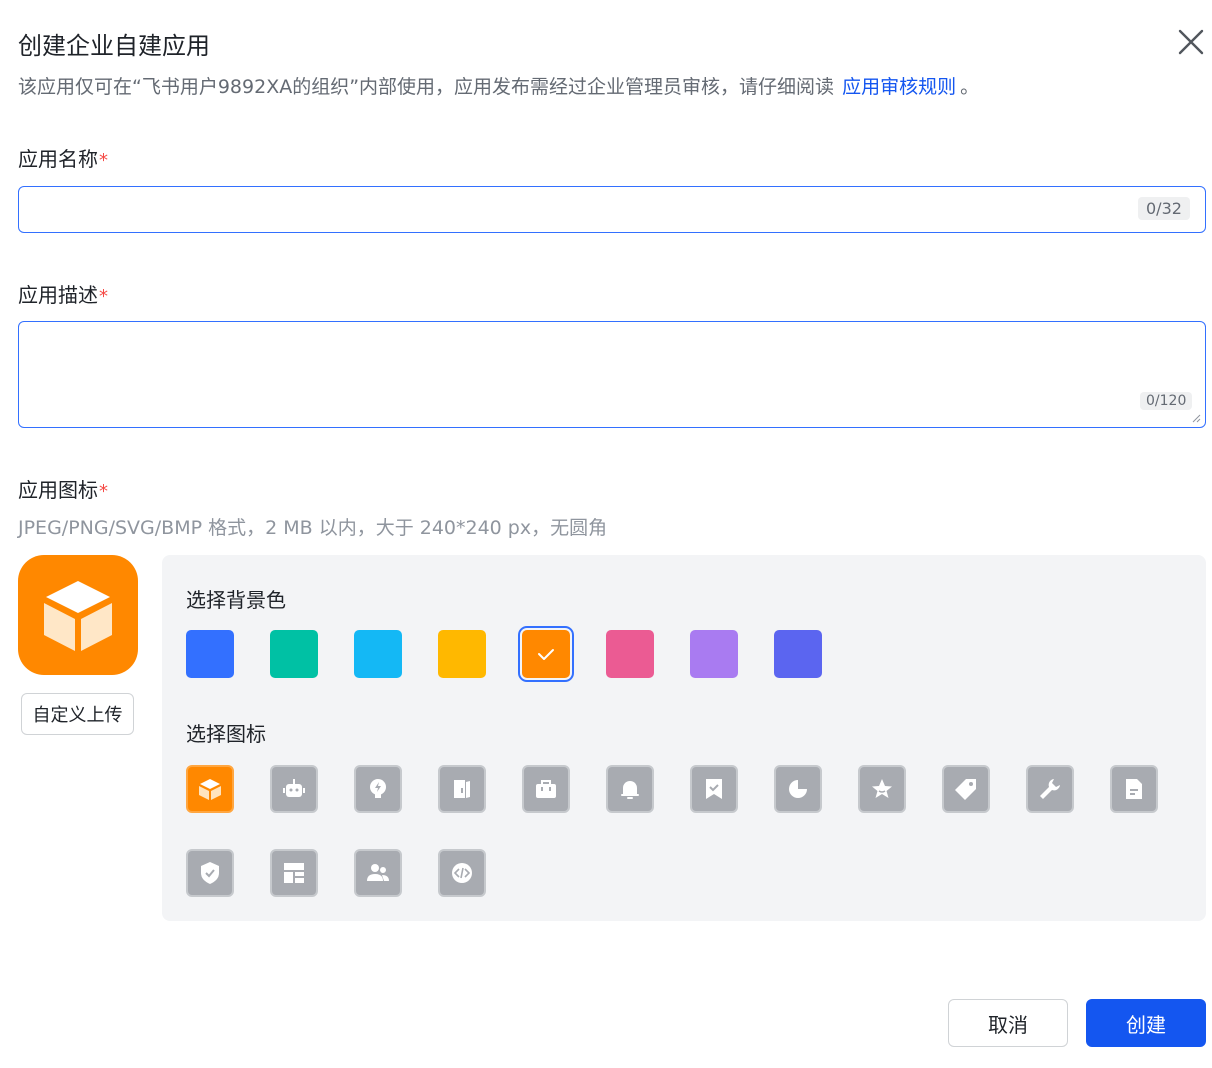  I want to click on icon-option-bell, so click(630, 789).